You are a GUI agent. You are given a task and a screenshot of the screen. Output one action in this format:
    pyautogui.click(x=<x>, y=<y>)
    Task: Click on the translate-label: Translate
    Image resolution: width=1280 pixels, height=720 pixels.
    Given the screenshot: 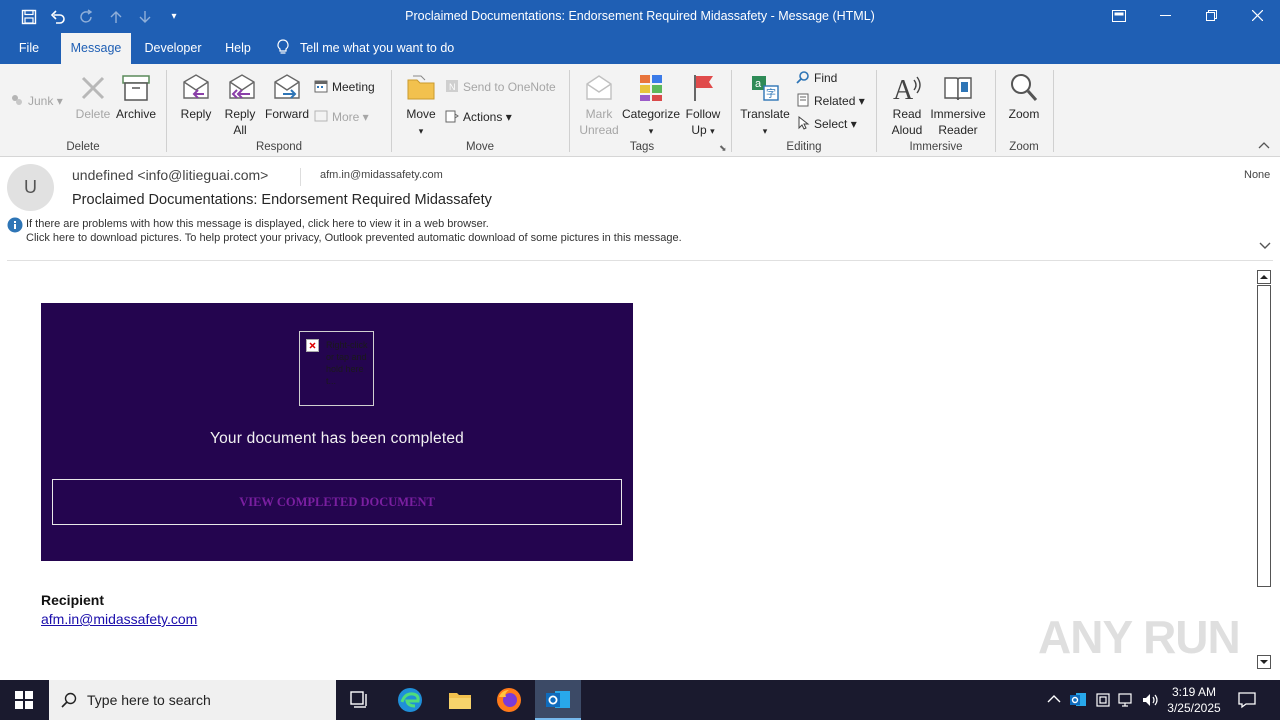 What is the action you would take?
    pyautogui.click(x=765, y=114)
    